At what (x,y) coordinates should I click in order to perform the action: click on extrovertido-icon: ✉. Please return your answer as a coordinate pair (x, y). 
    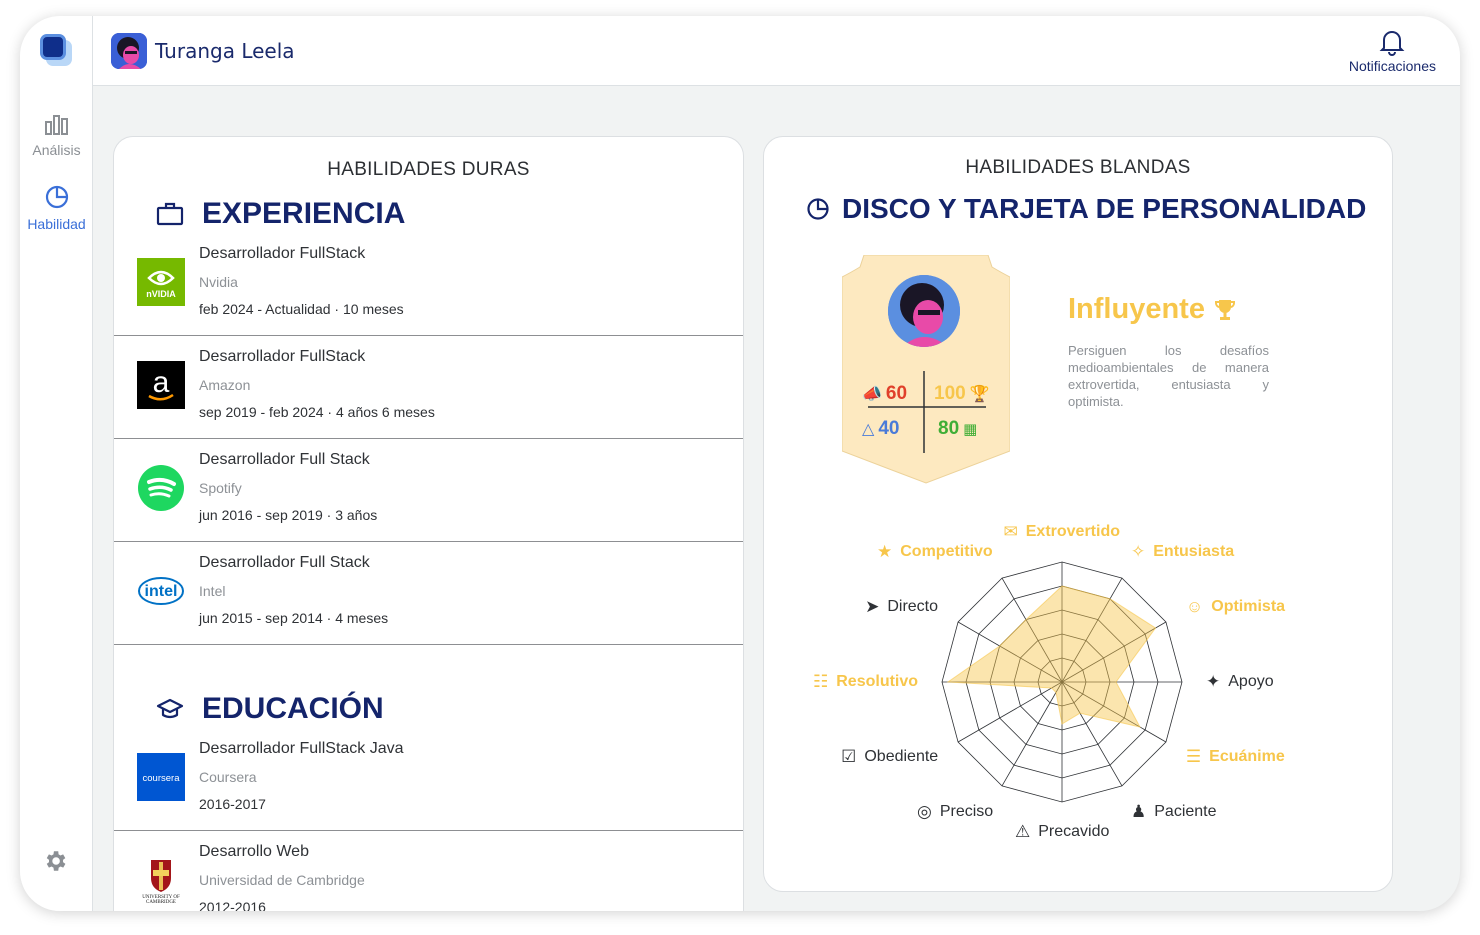
    Looking at the image, I should click on (1010, 531).